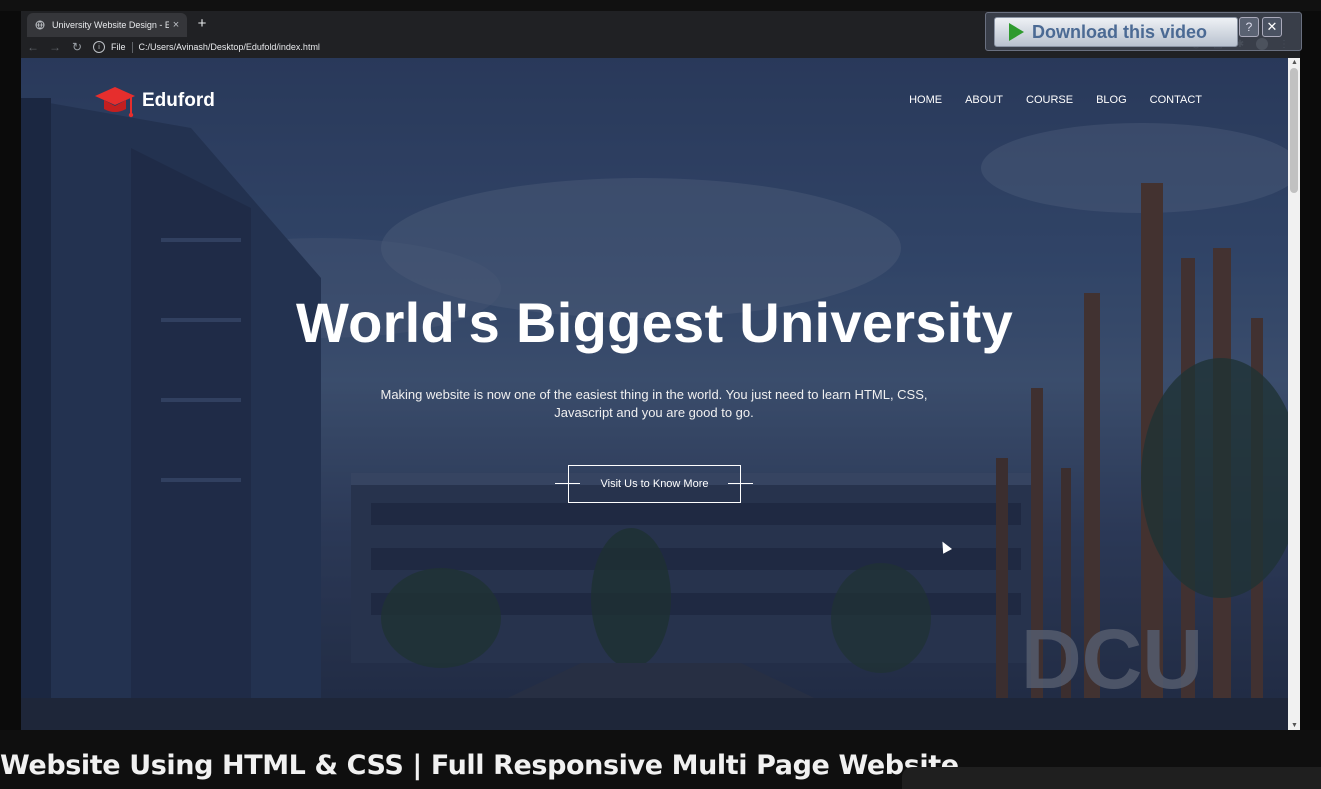 This screenshot has height=789, width=1321. I want to click on cta-line-right, so click(740, 483).